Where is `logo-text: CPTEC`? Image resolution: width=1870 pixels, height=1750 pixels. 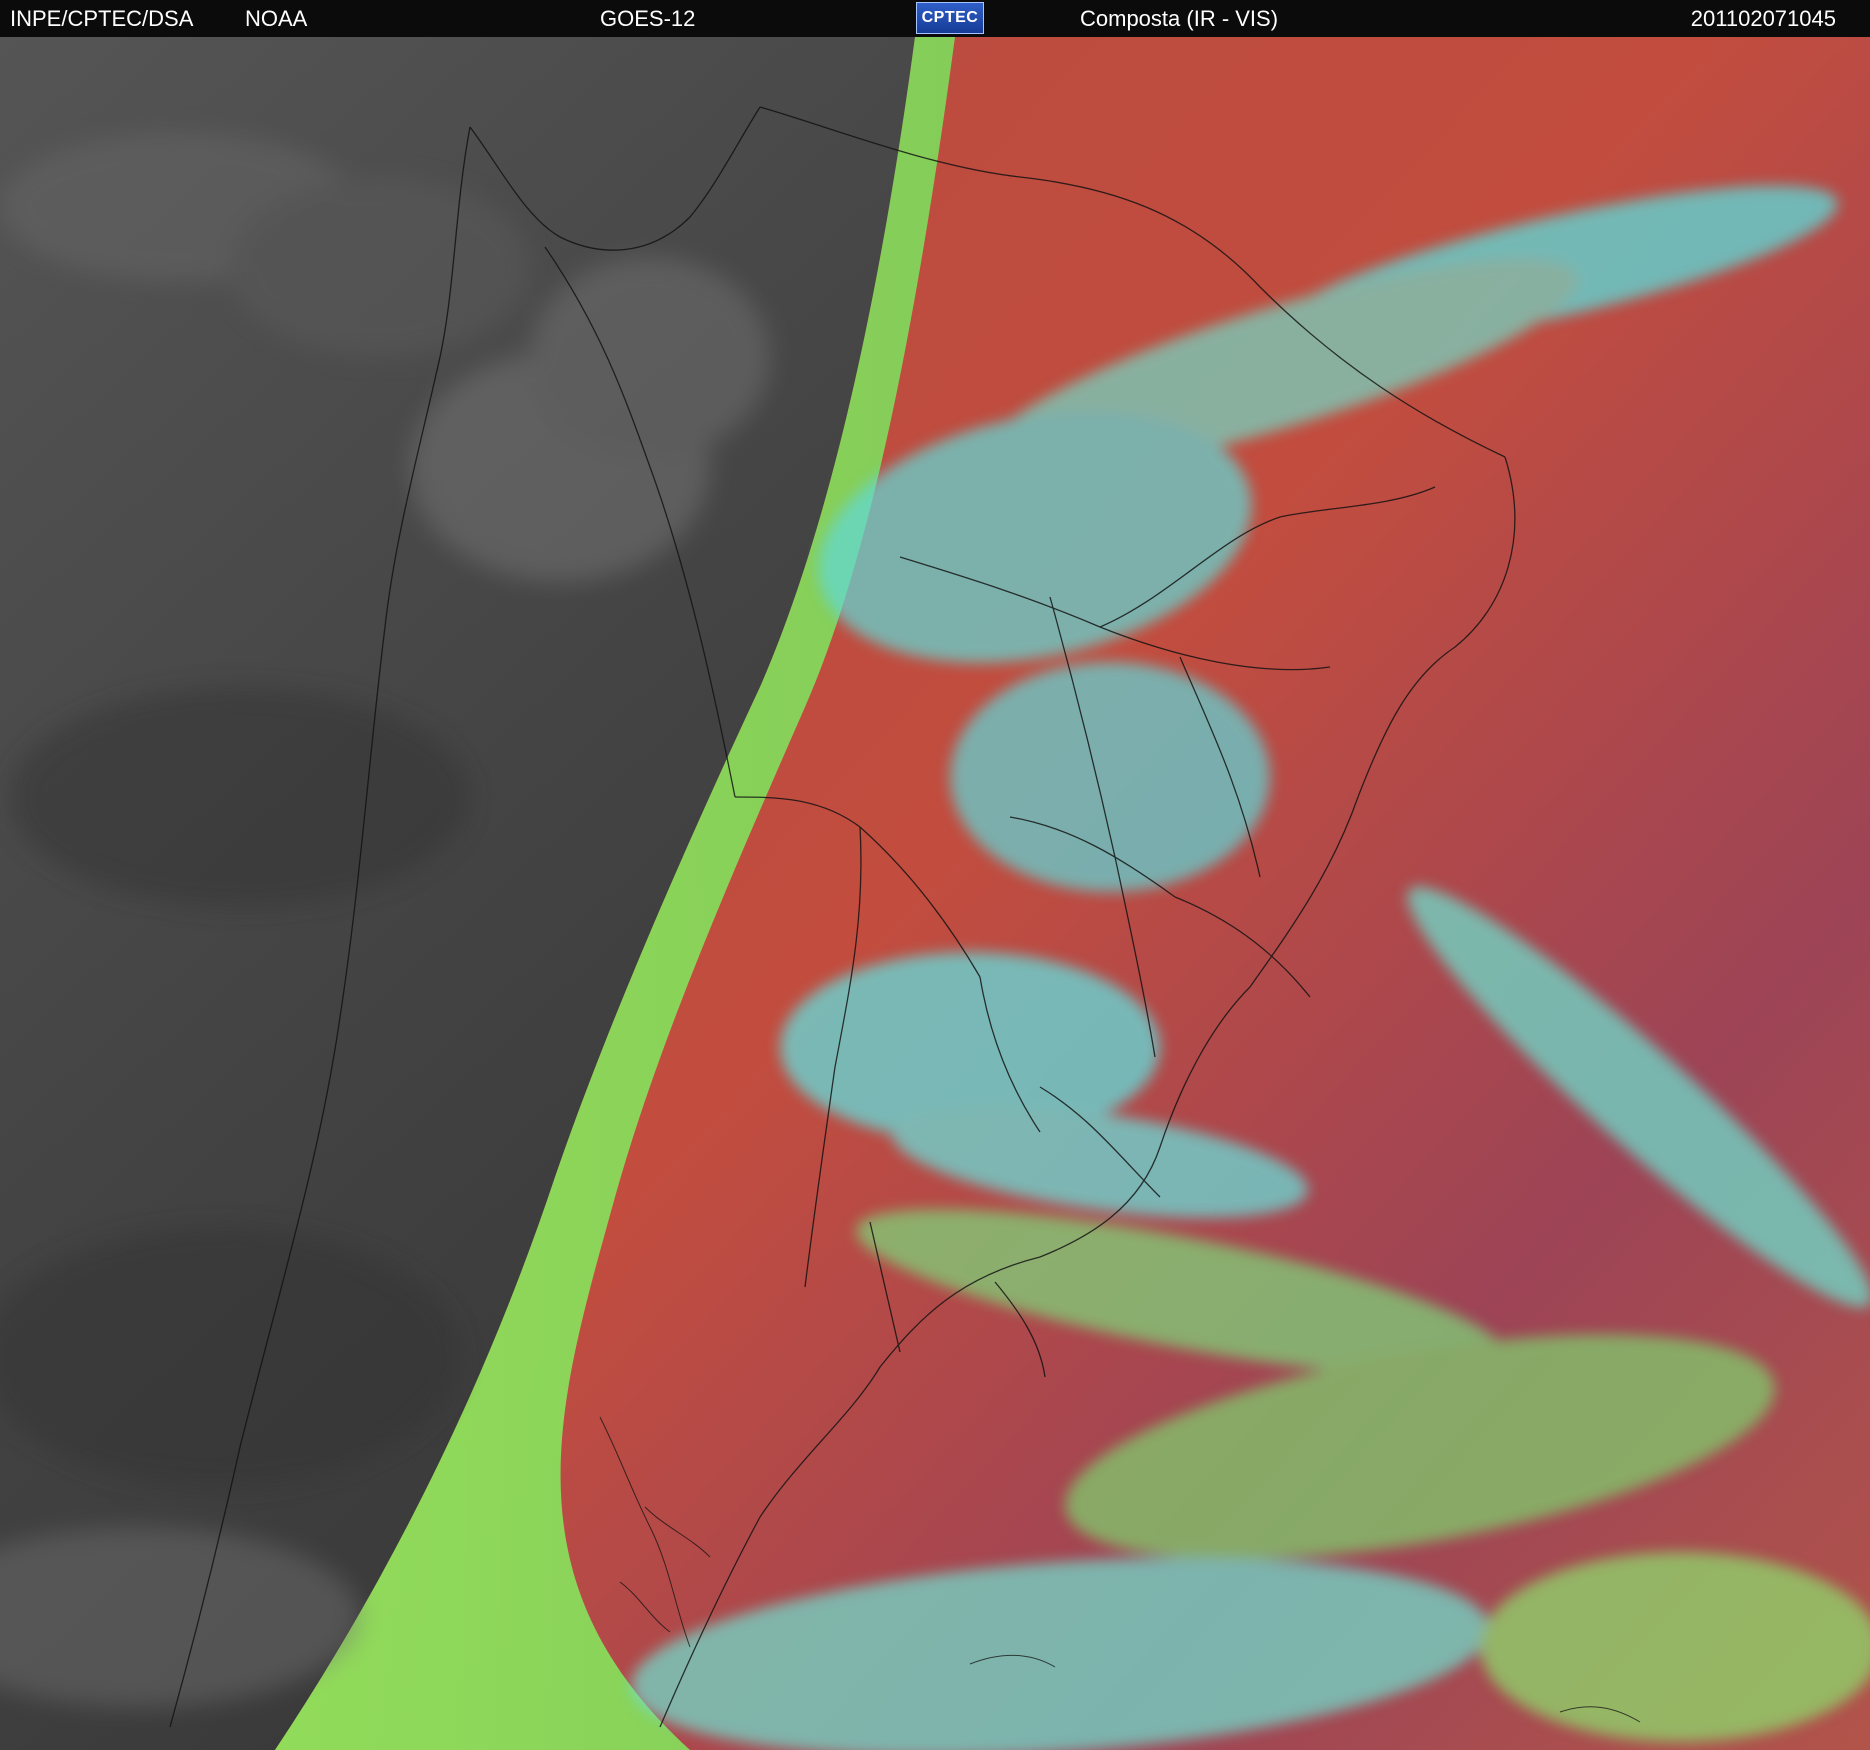 logo-text: CPTEC is located at coordinates (950, 17).